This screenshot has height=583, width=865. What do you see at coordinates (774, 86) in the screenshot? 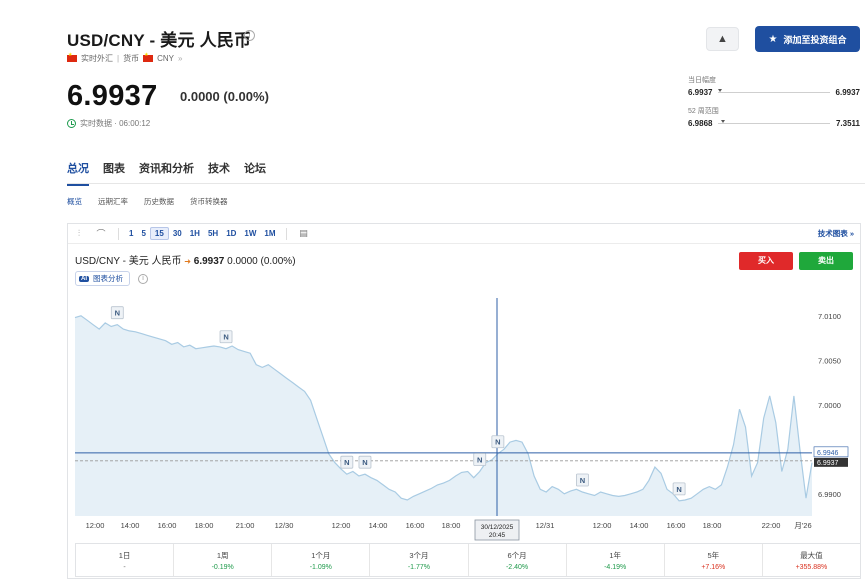
I see `day-range: 当日幅度 6.9937 6.9937` at bounding box center [774, 86].